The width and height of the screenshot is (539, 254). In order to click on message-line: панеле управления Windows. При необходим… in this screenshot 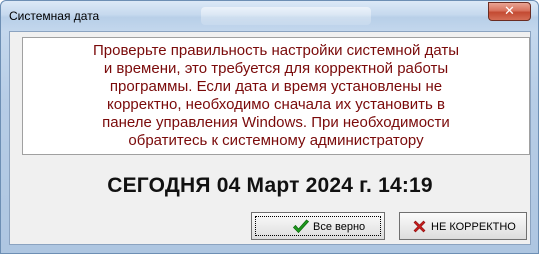, I will do `click(276, 122)`.